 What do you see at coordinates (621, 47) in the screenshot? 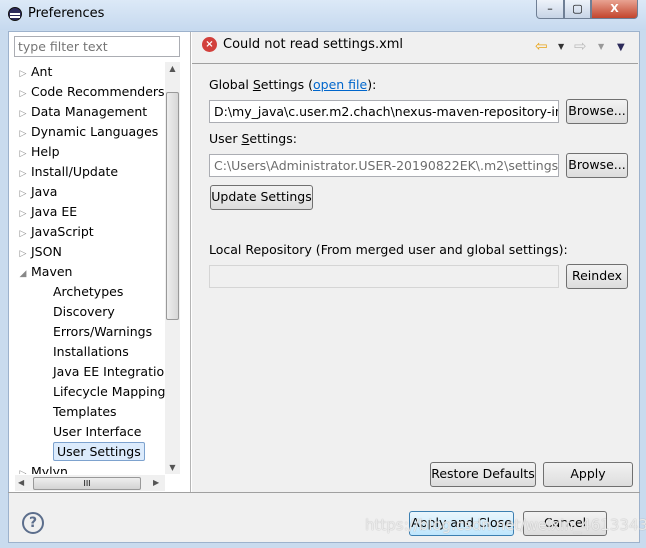
I see `view-menu-icon: ▼` at bounding box center [621, 47].